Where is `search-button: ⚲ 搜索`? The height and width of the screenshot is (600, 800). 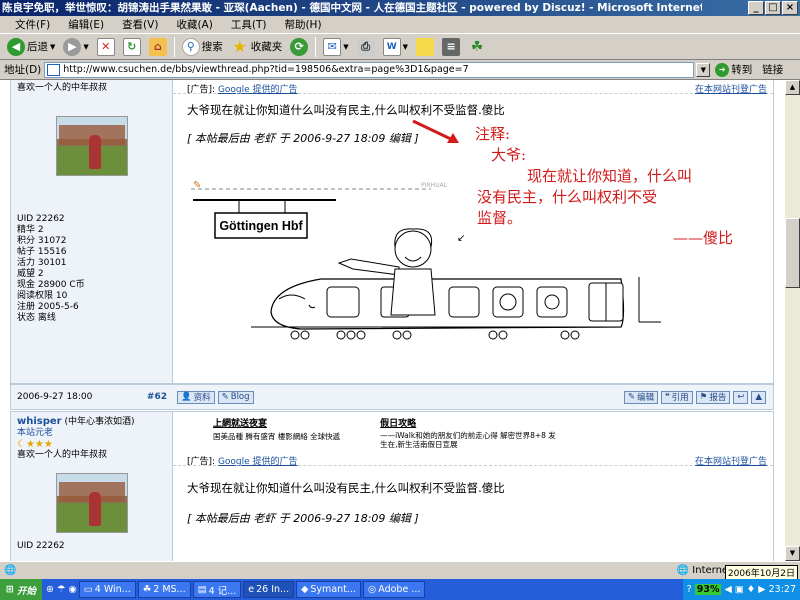
search-button: ⚲ 搜索 is located at coordinates (202, 47).